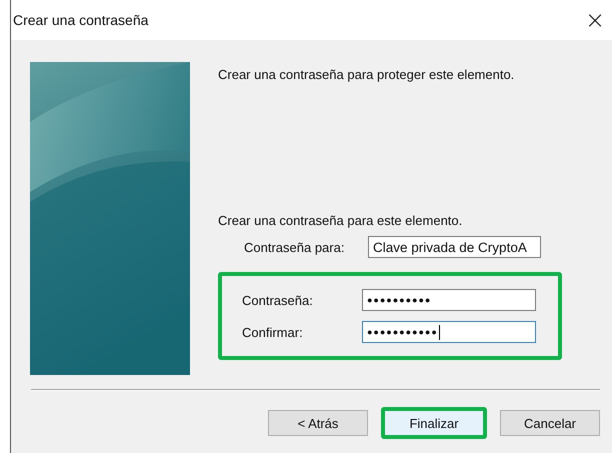 Image resolution: width=612 pixels, height=453 pixels. What do you see at coordinates (594, 20) in the screenshot?
I see `close-button: ×` at bounding box center [594, 20].